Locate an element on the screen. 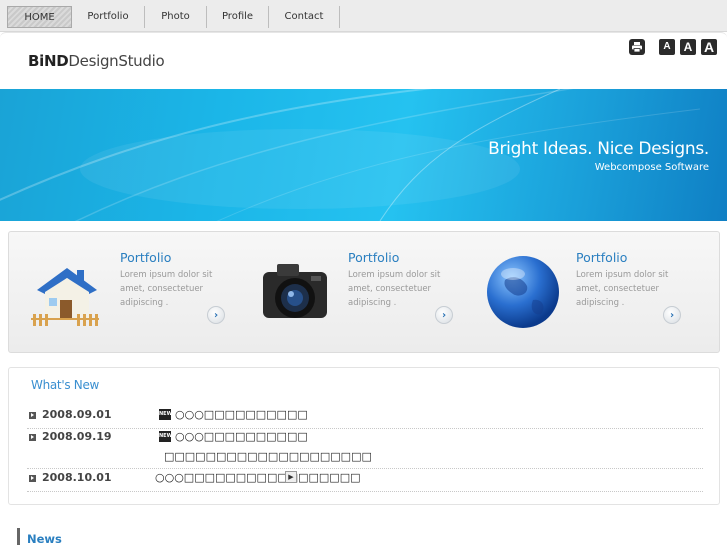 The height and width of the screenshot is (545, 727). news-date: 2008.10.01 is located at coordinates (77, 477).